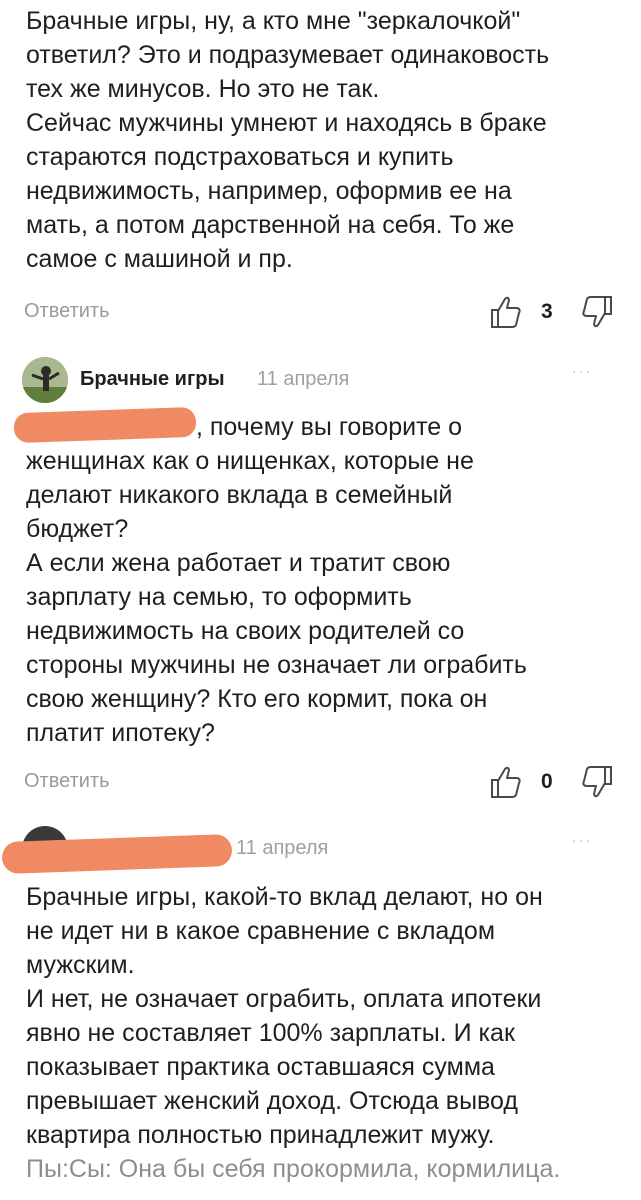 The image size is (641, 1200). What do you see at coordinates (219, 597) in the screenshot?
I see `comment-line: зарплату на семью, то оформить` at bounding box center [219, 597].